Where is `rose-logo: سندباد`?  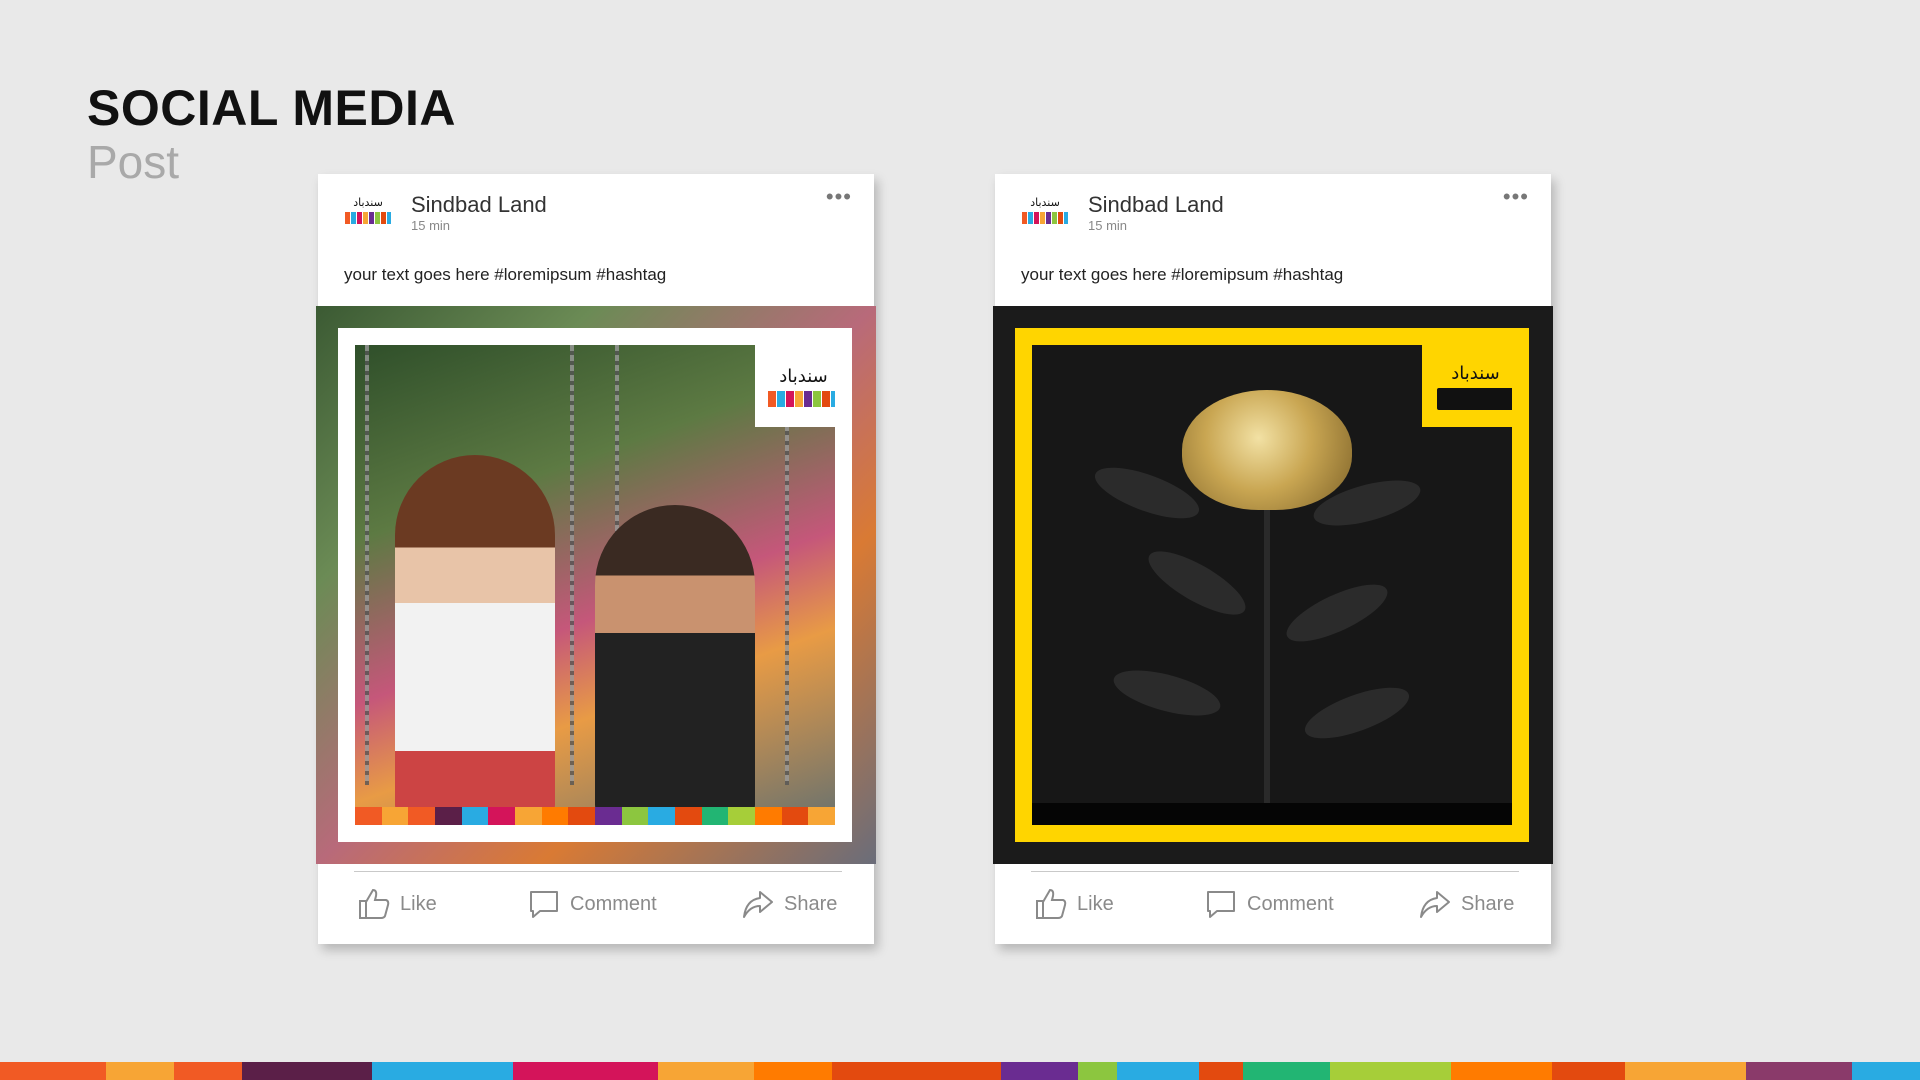
rose-logo: سندباد is located at coordinates (1467, 386).